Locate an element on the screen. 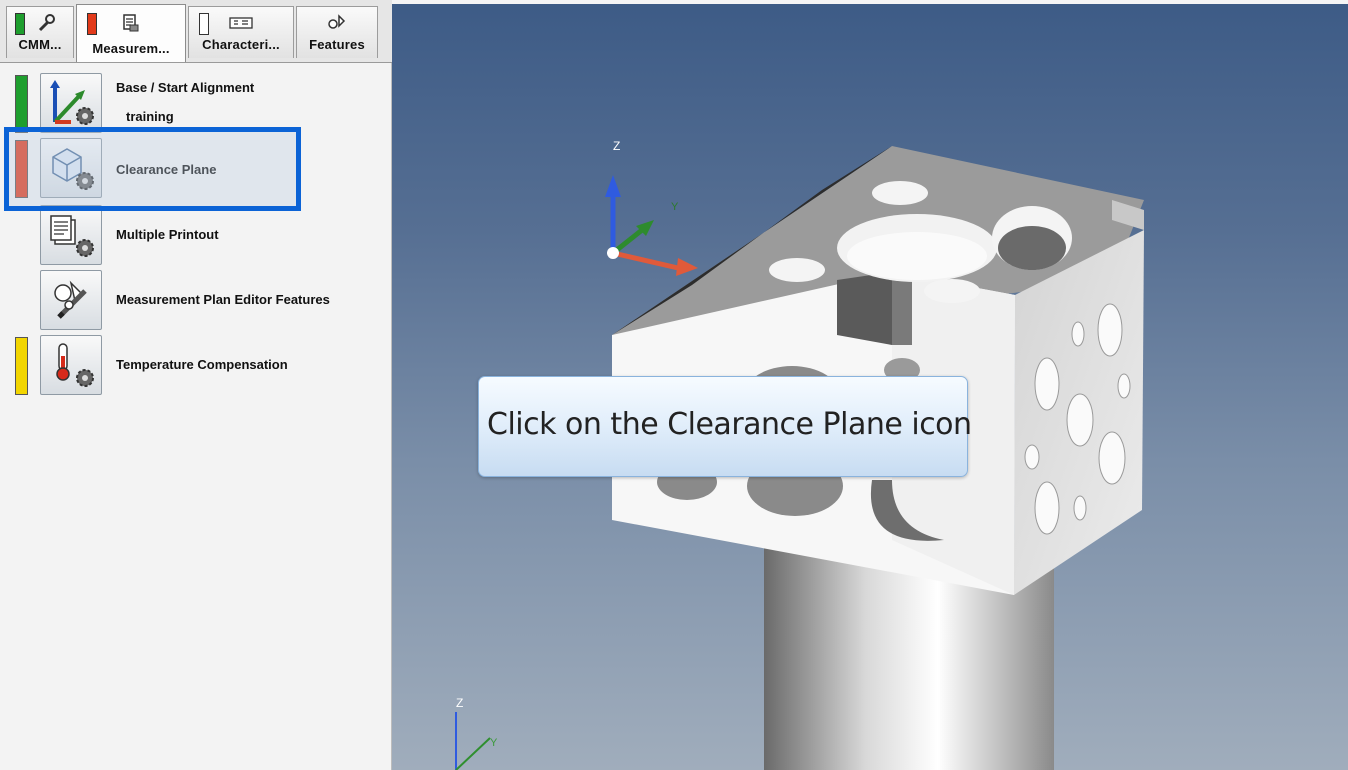  viewport-top-border is located at coordinates (870, 2).